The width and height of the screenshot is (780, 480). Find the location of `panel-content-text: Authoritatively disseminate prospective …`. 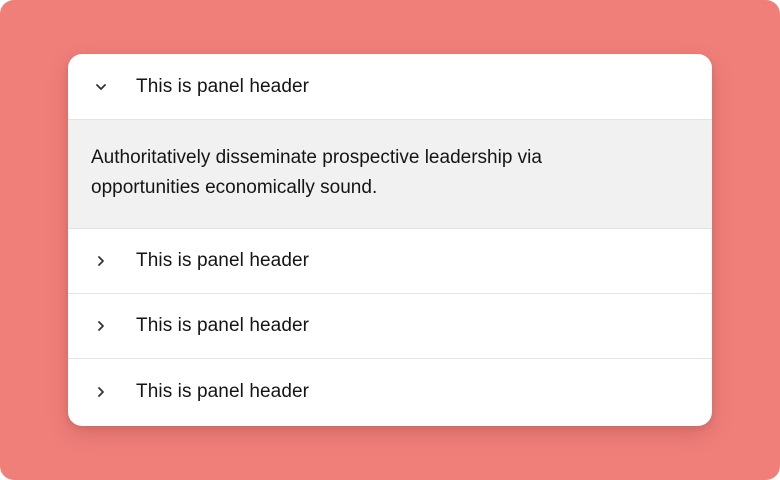

panel-content-text: Authoritatively disseminate prospective … is located at coordinates (316, 172).